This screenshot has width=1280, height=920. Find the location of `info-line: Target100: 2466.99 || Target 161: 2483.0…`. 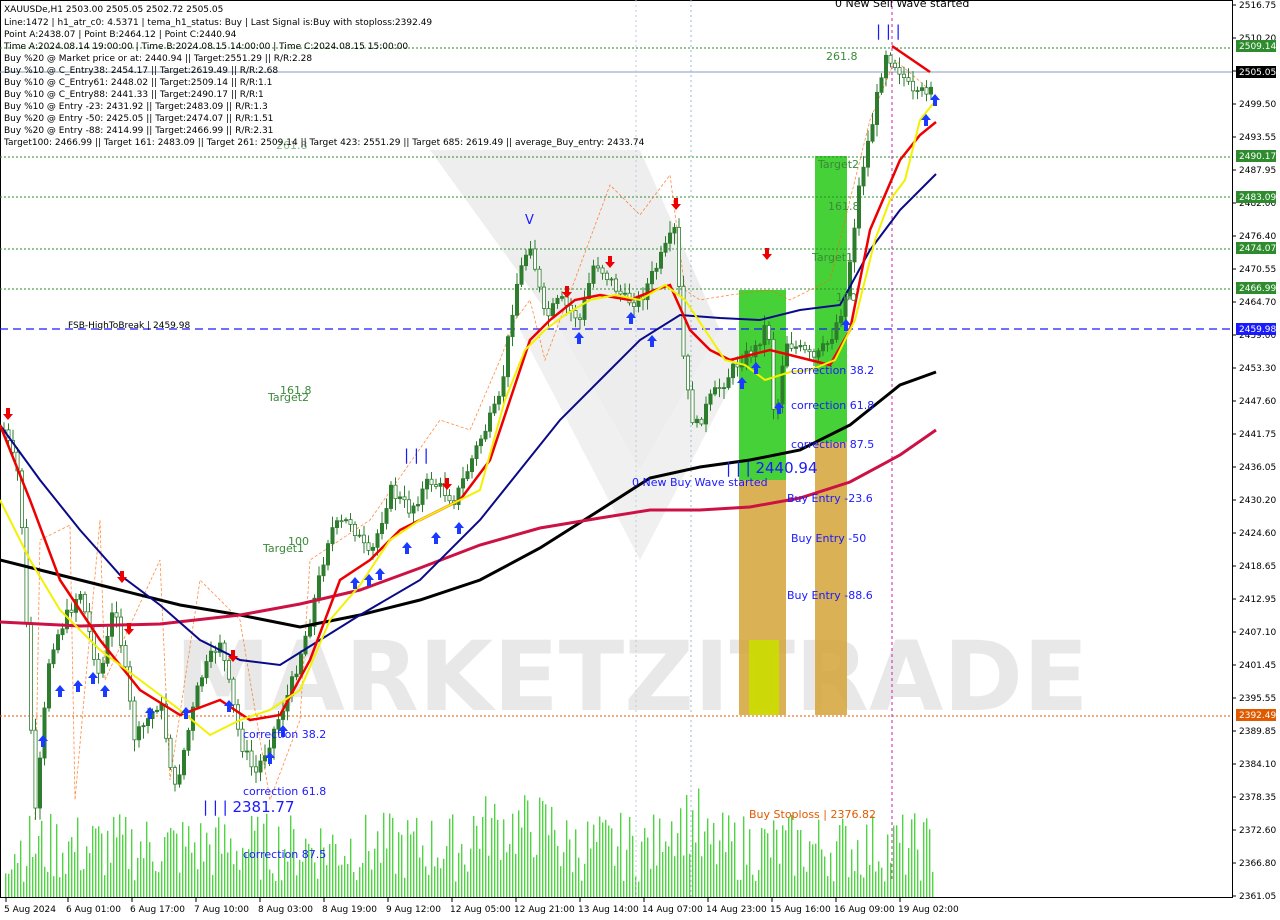

info-line: Target100: 2466.99 || Target 161: 2483.0… is located at coordinates (324, 143).